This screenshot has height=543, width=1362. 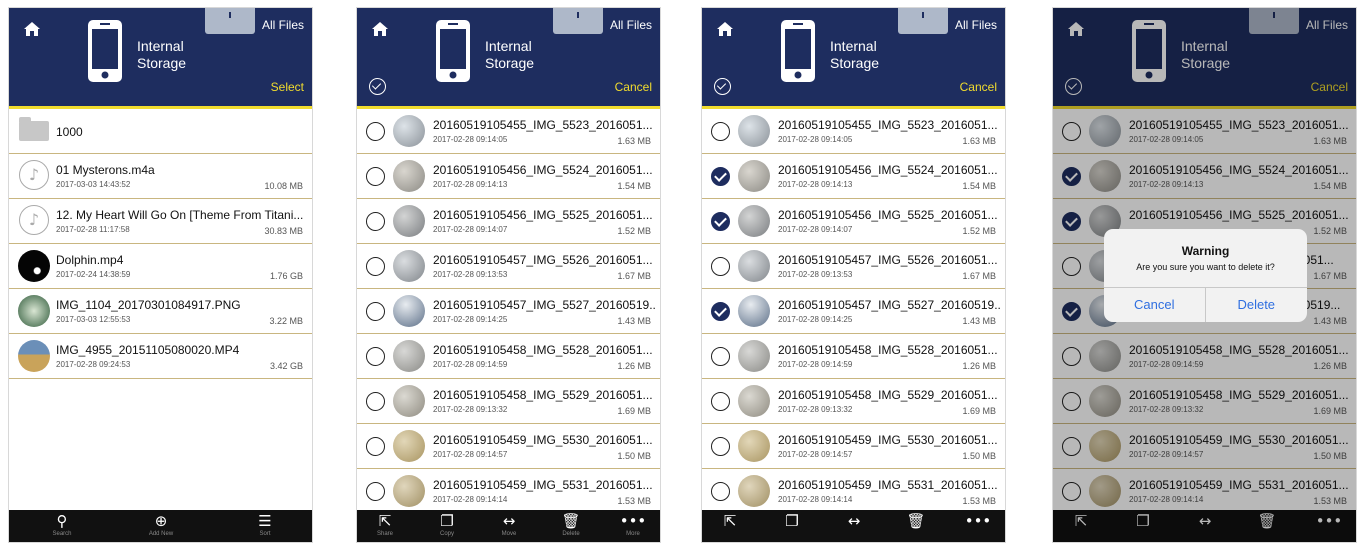 What do you see at coordinates (105, 51) in the screenshot?
I see `phone-device-icon` at bounding box center [105, 51].